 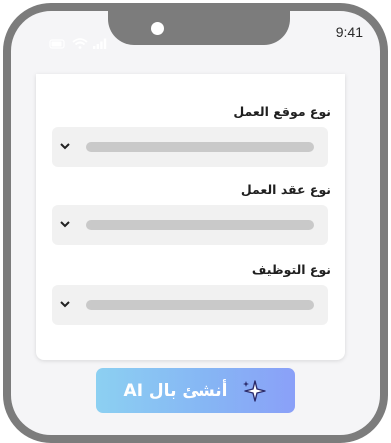 I want to click on status-time: 9:41, so click(x=349, y=32).